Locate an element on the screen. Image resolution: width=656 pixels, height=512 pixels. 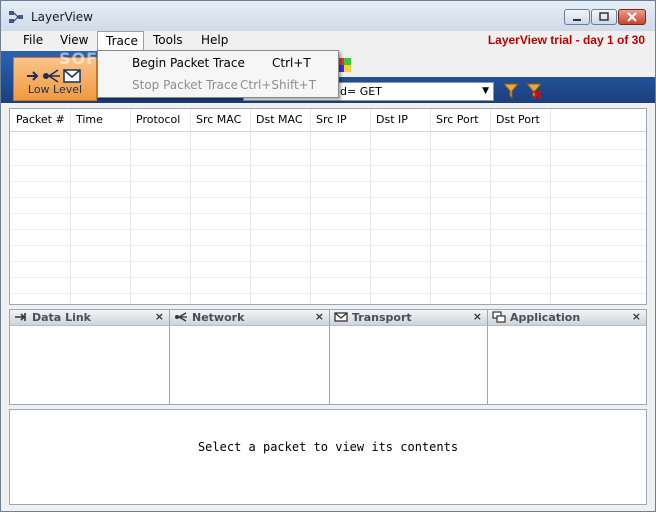
column-header-src-ip: Src IP is located at coordinates (331, 119).